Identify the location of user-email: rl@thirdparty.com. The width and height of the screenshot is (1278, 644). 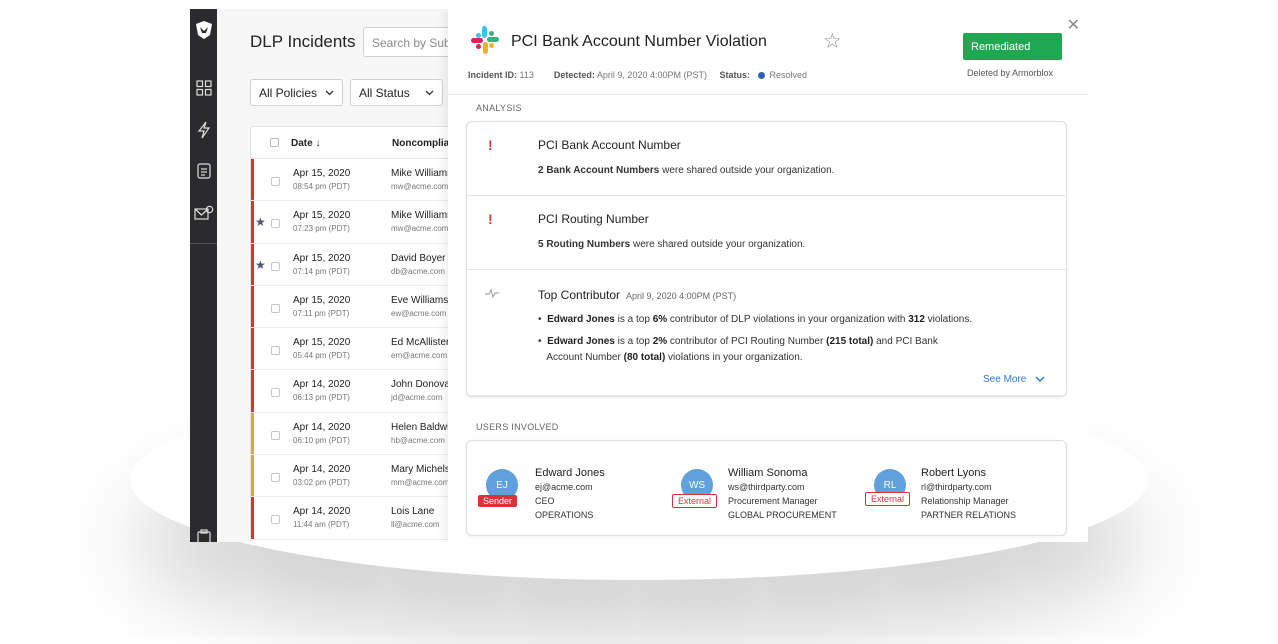
(956, 487).